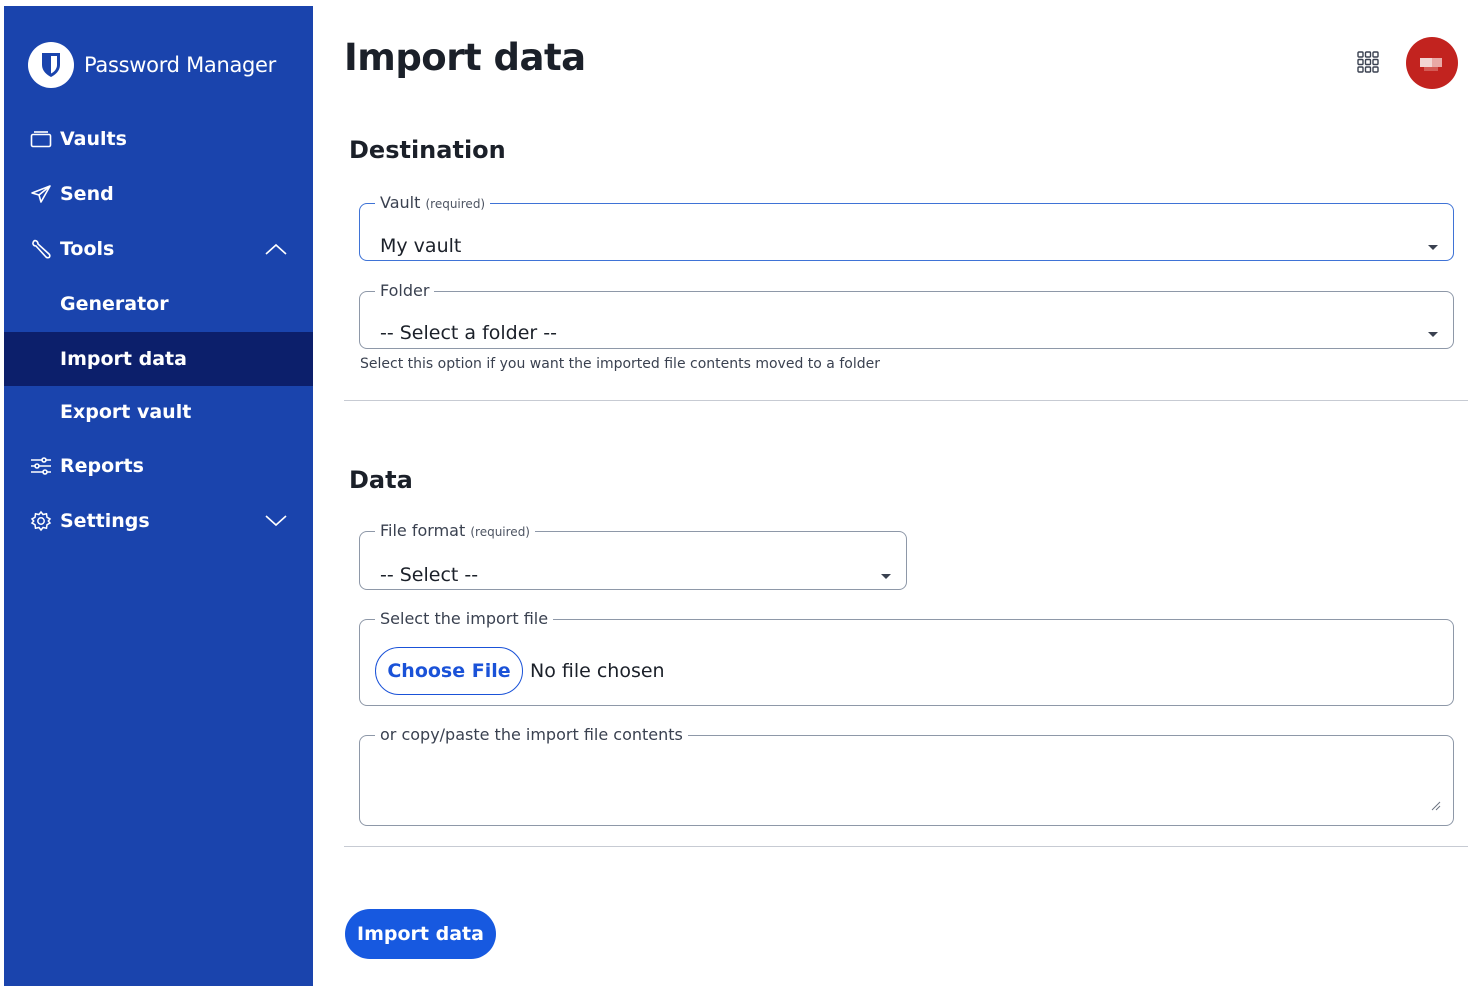  I want to click on paste-contents-textarea: or copy/paste the import file contents, so click(906, 776).